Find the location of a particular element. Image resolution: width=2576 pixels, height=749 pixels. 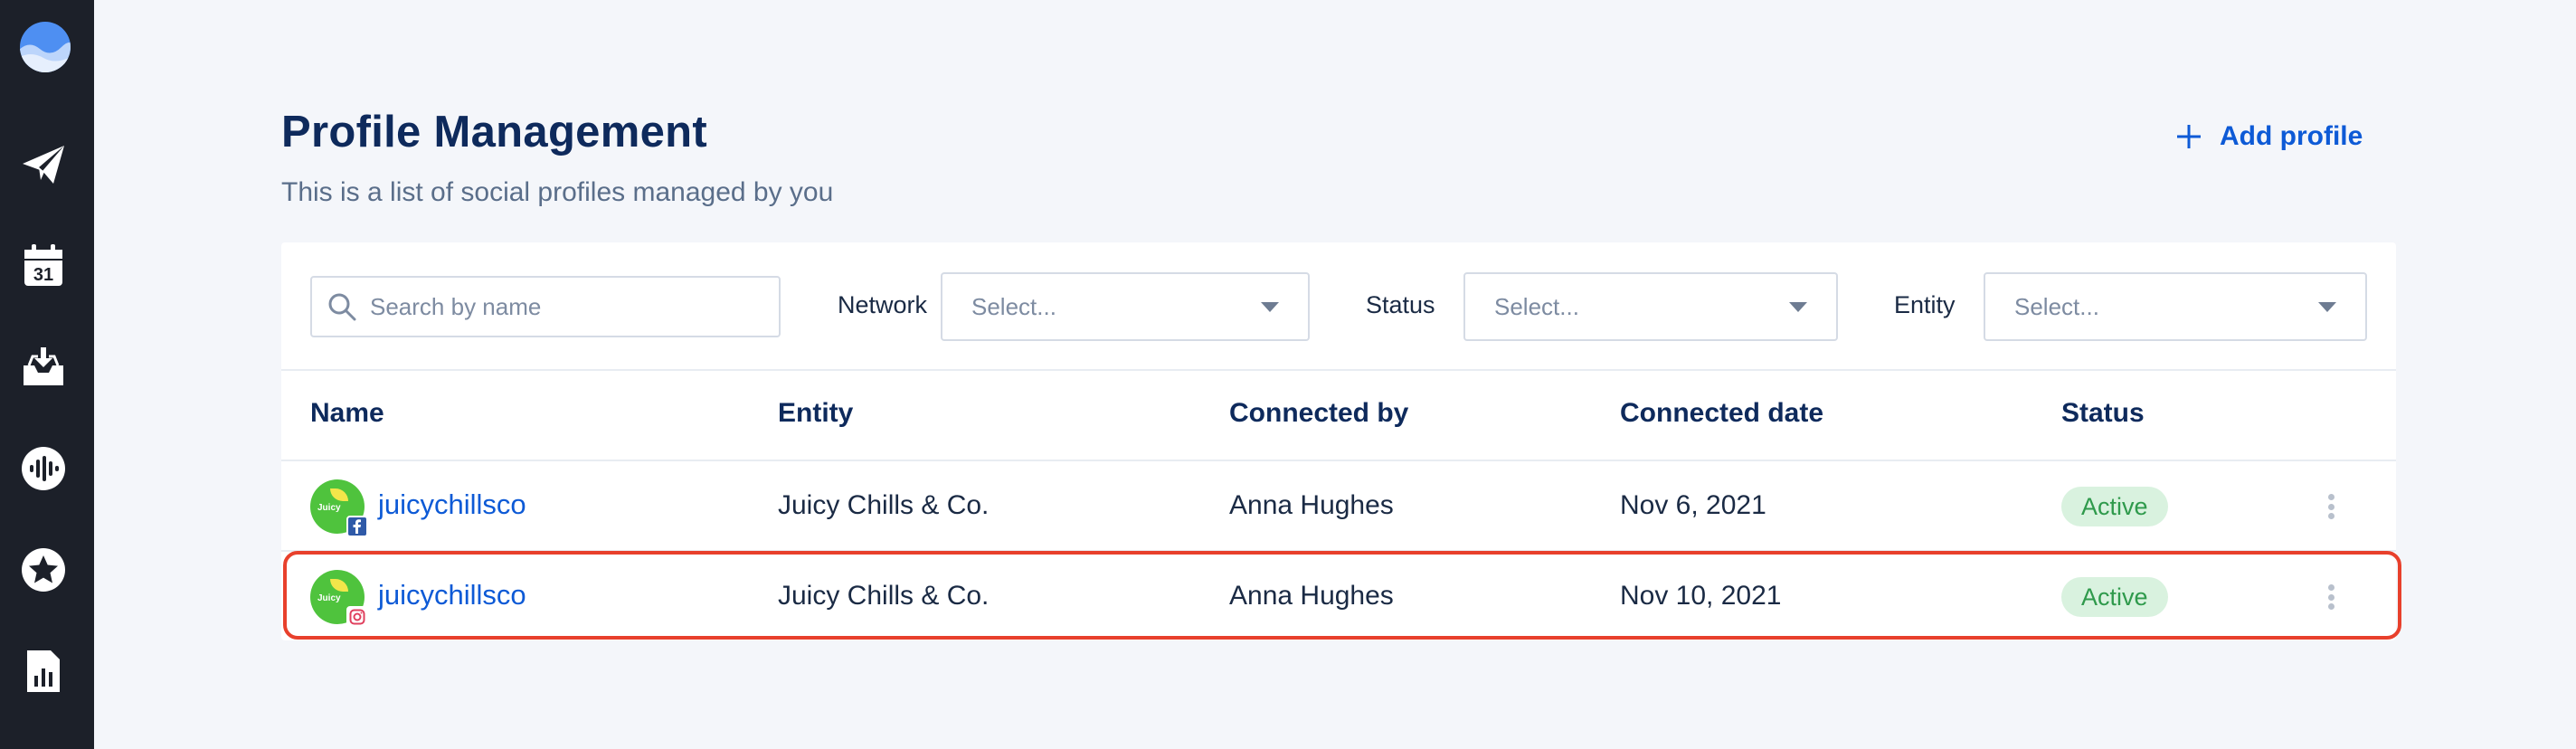

send-icon is located at coordinates (43, 164).